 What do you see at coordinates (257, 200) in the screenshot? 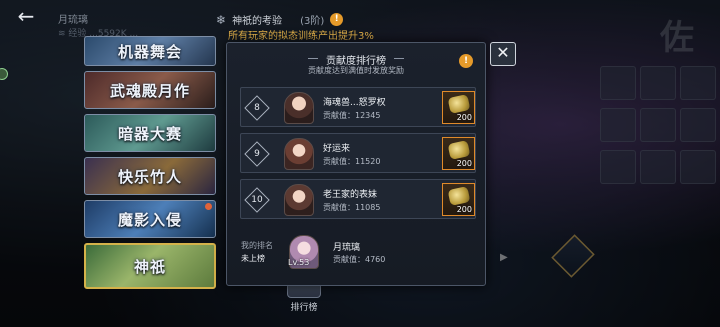
I see `rank-number: 10` at bounding box center [257, 200].